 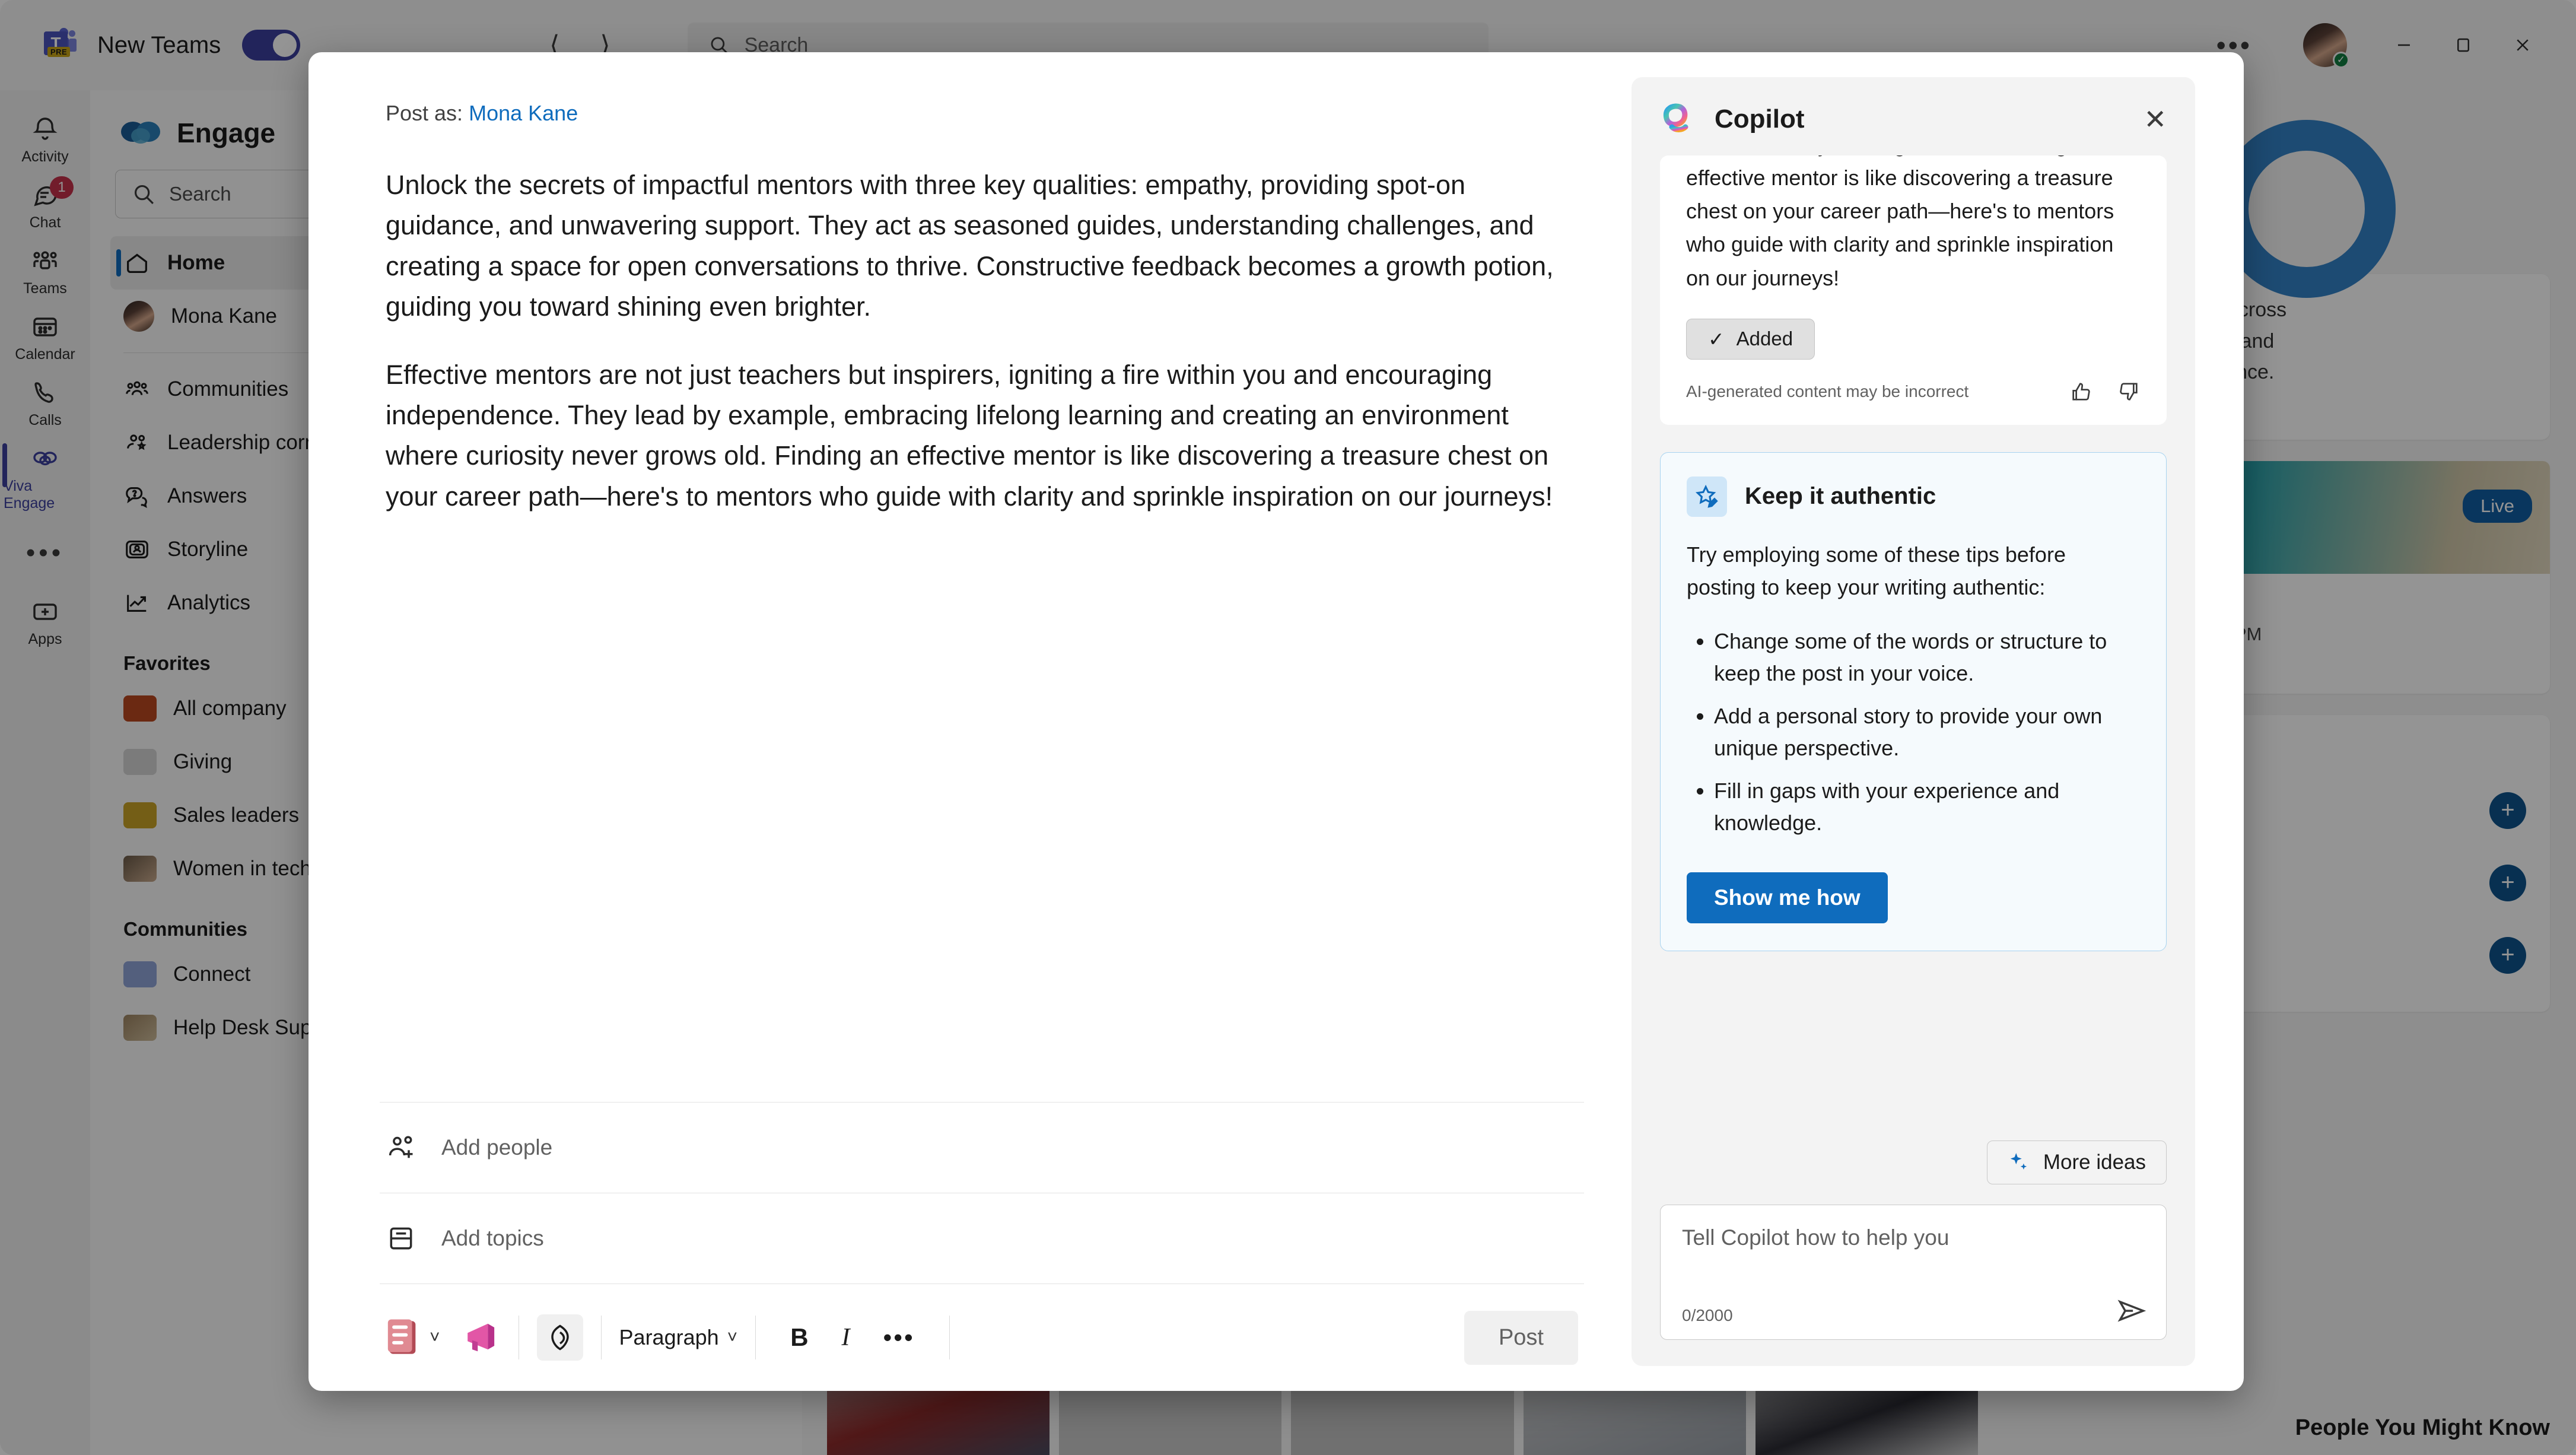 I want to click on rail-label: Calendar, so click(x=45, y=354).